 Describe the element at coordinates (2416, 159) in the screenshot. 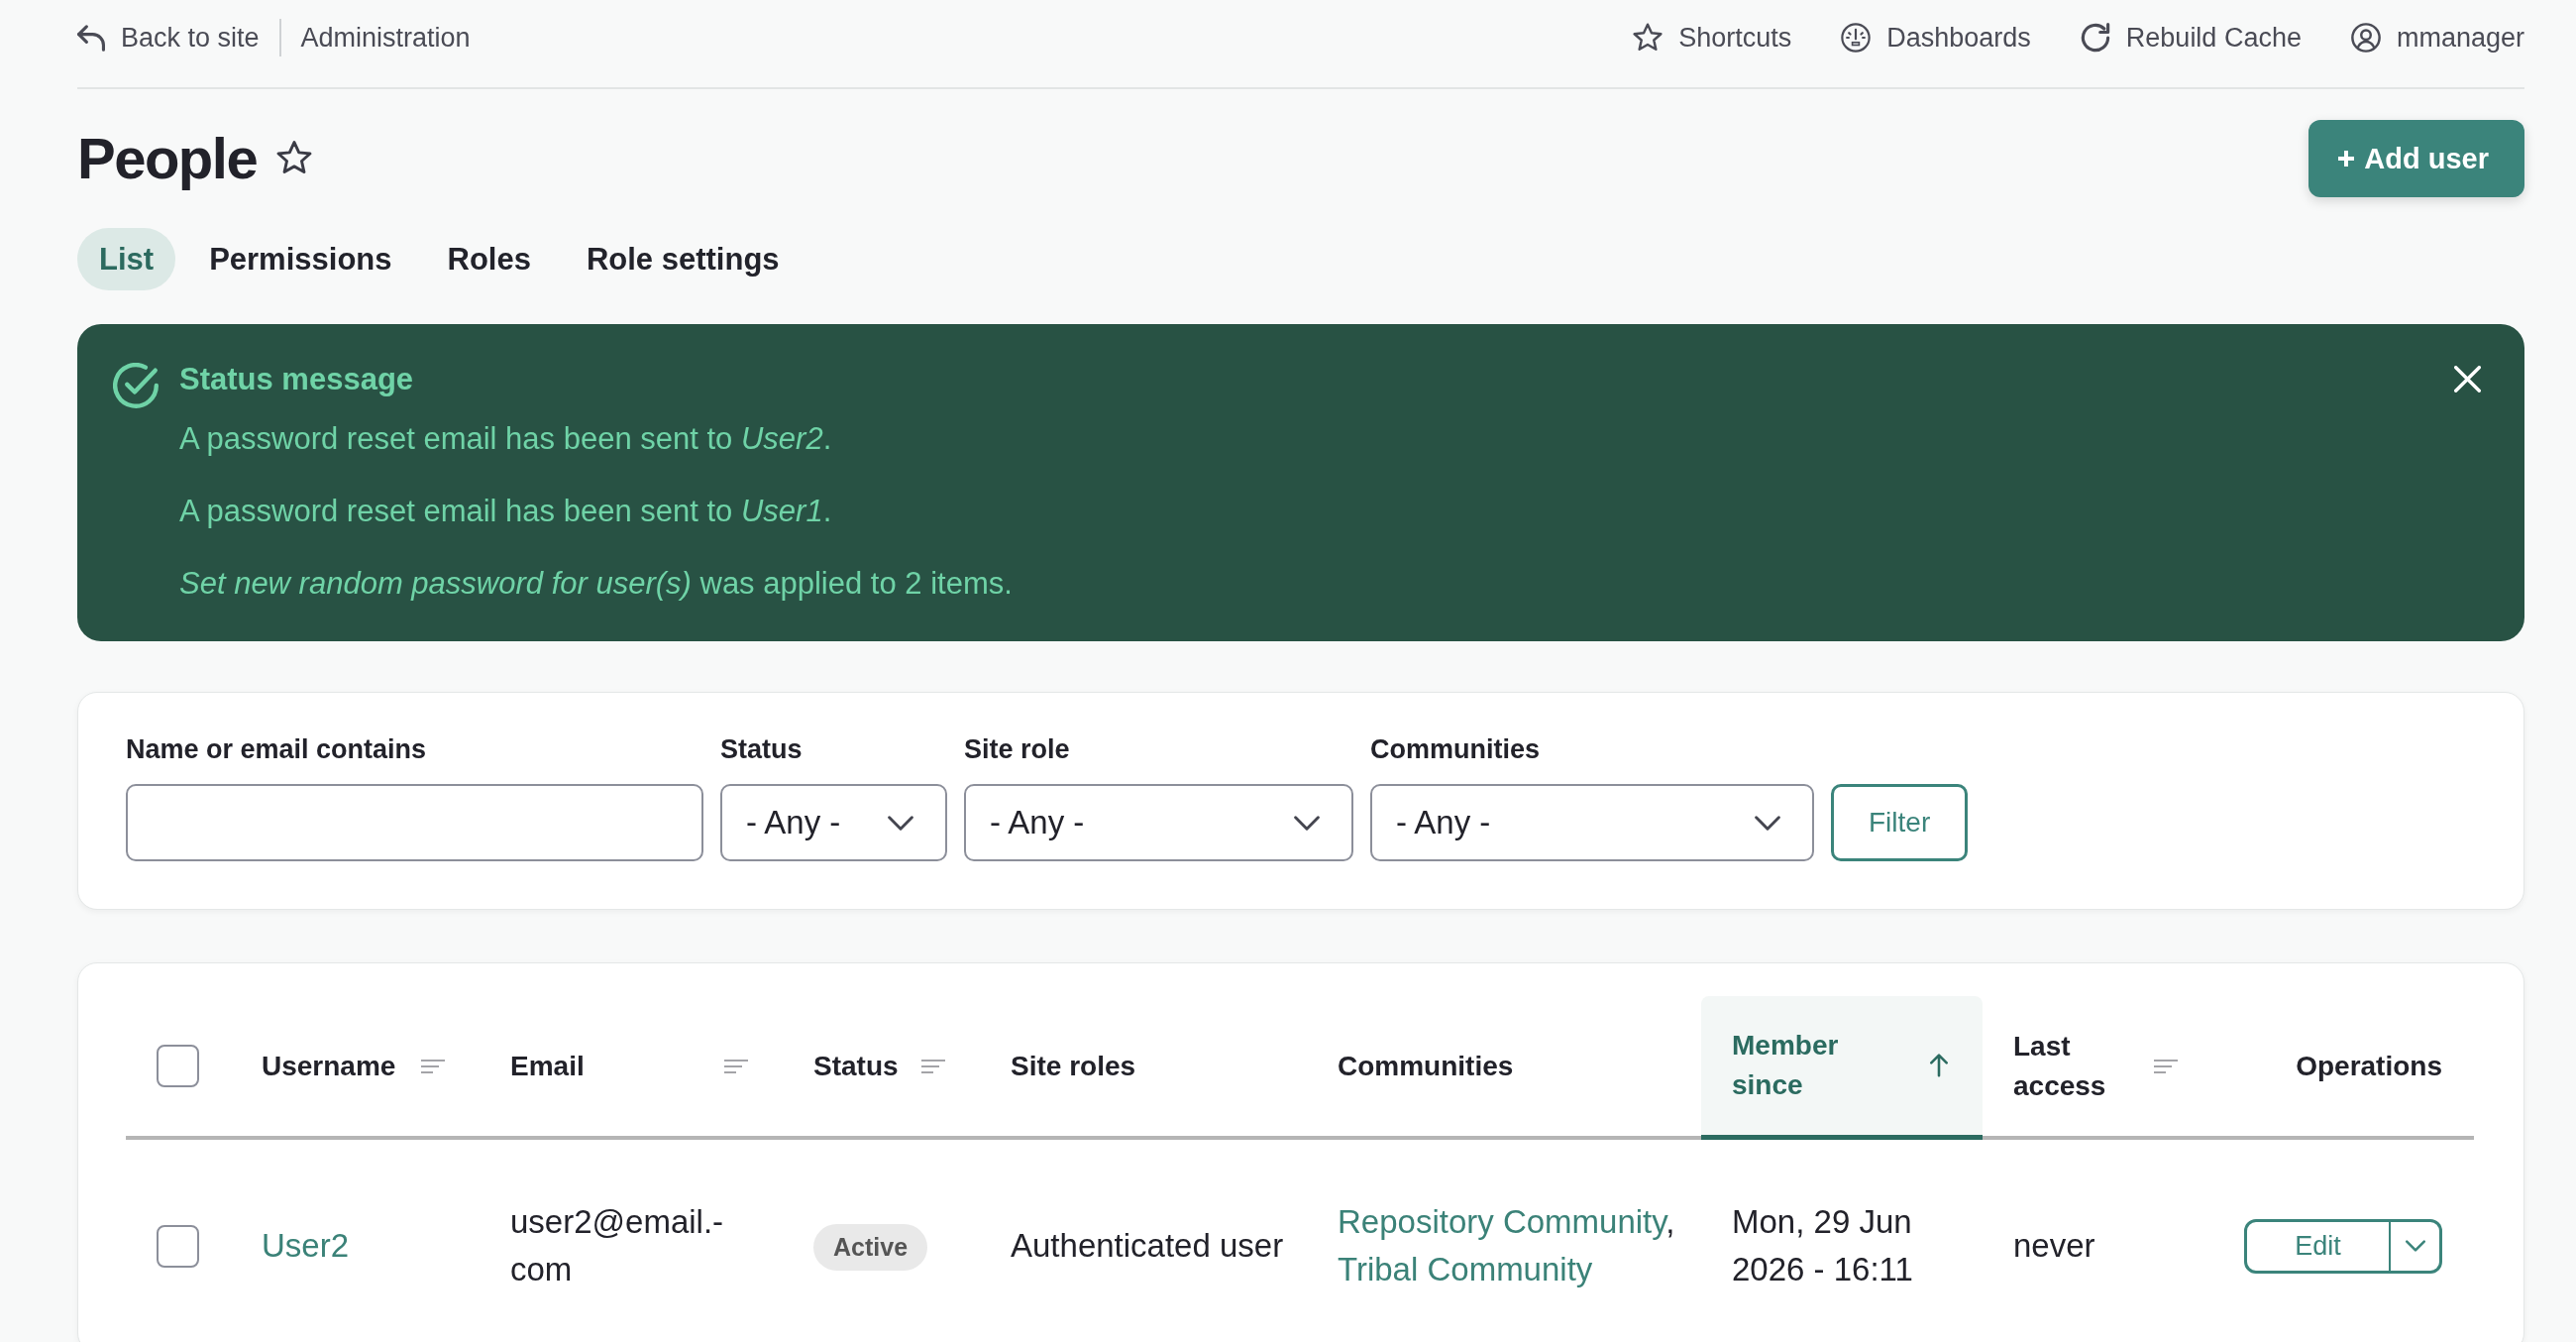

I see `add-user-button: Add user` at that location.